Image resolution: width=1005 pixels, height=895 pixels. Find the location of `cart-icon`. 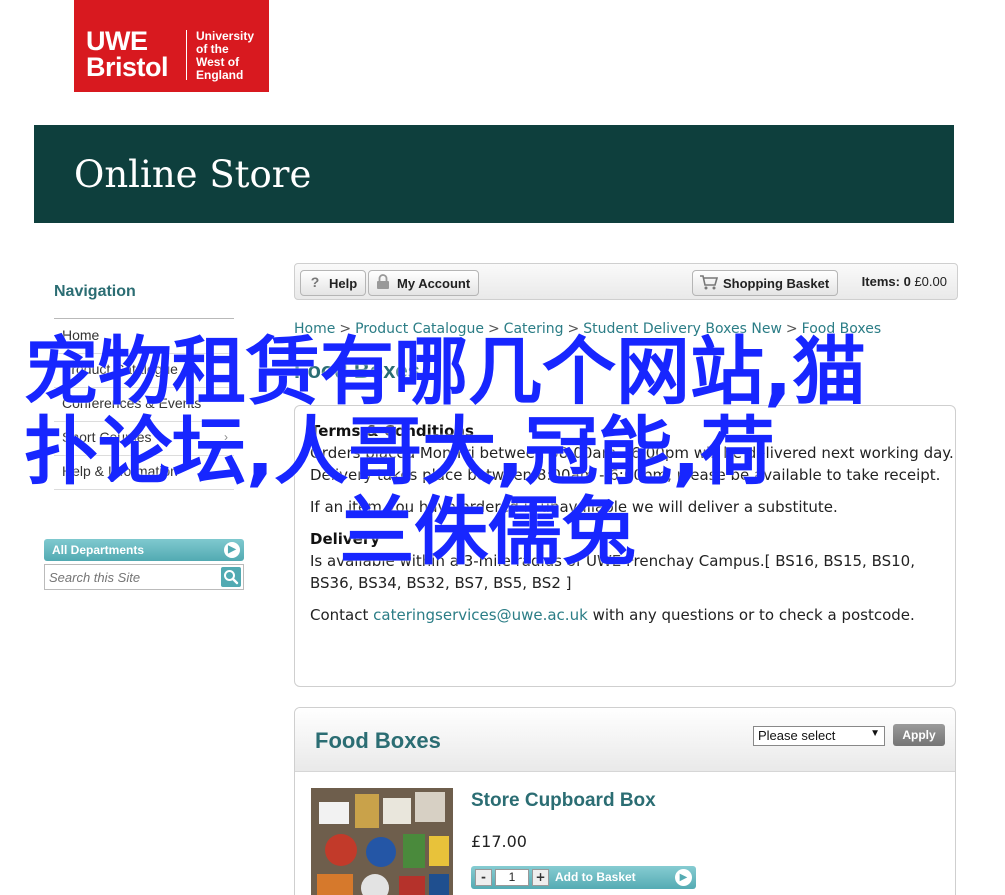

cart-icon is located at coordinates (709, 283).